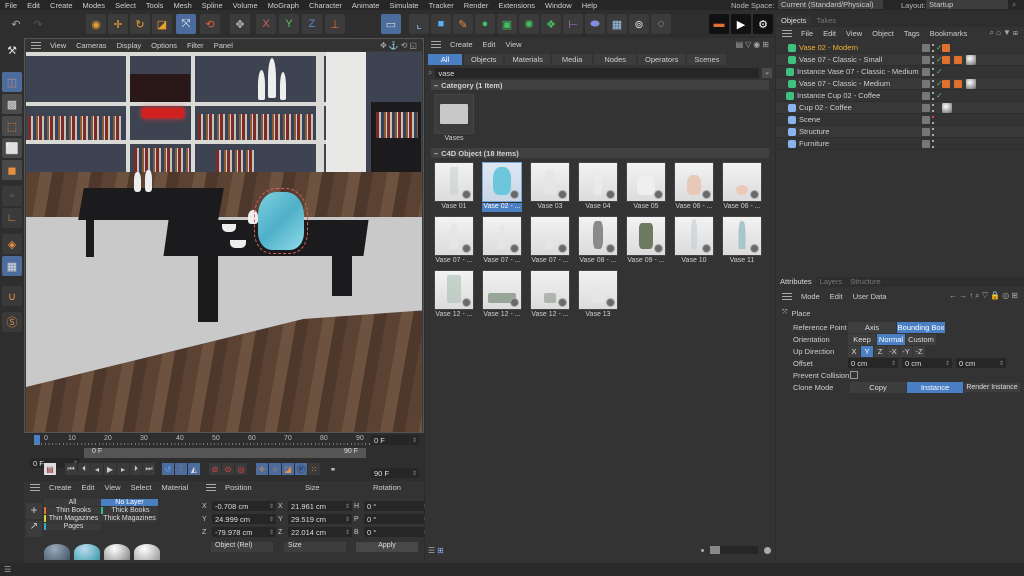  What do you see at coordinates (12, 170) in the screenshot?
I see `polygons-mode-icon: ◼` at bounding box center [12, 170].